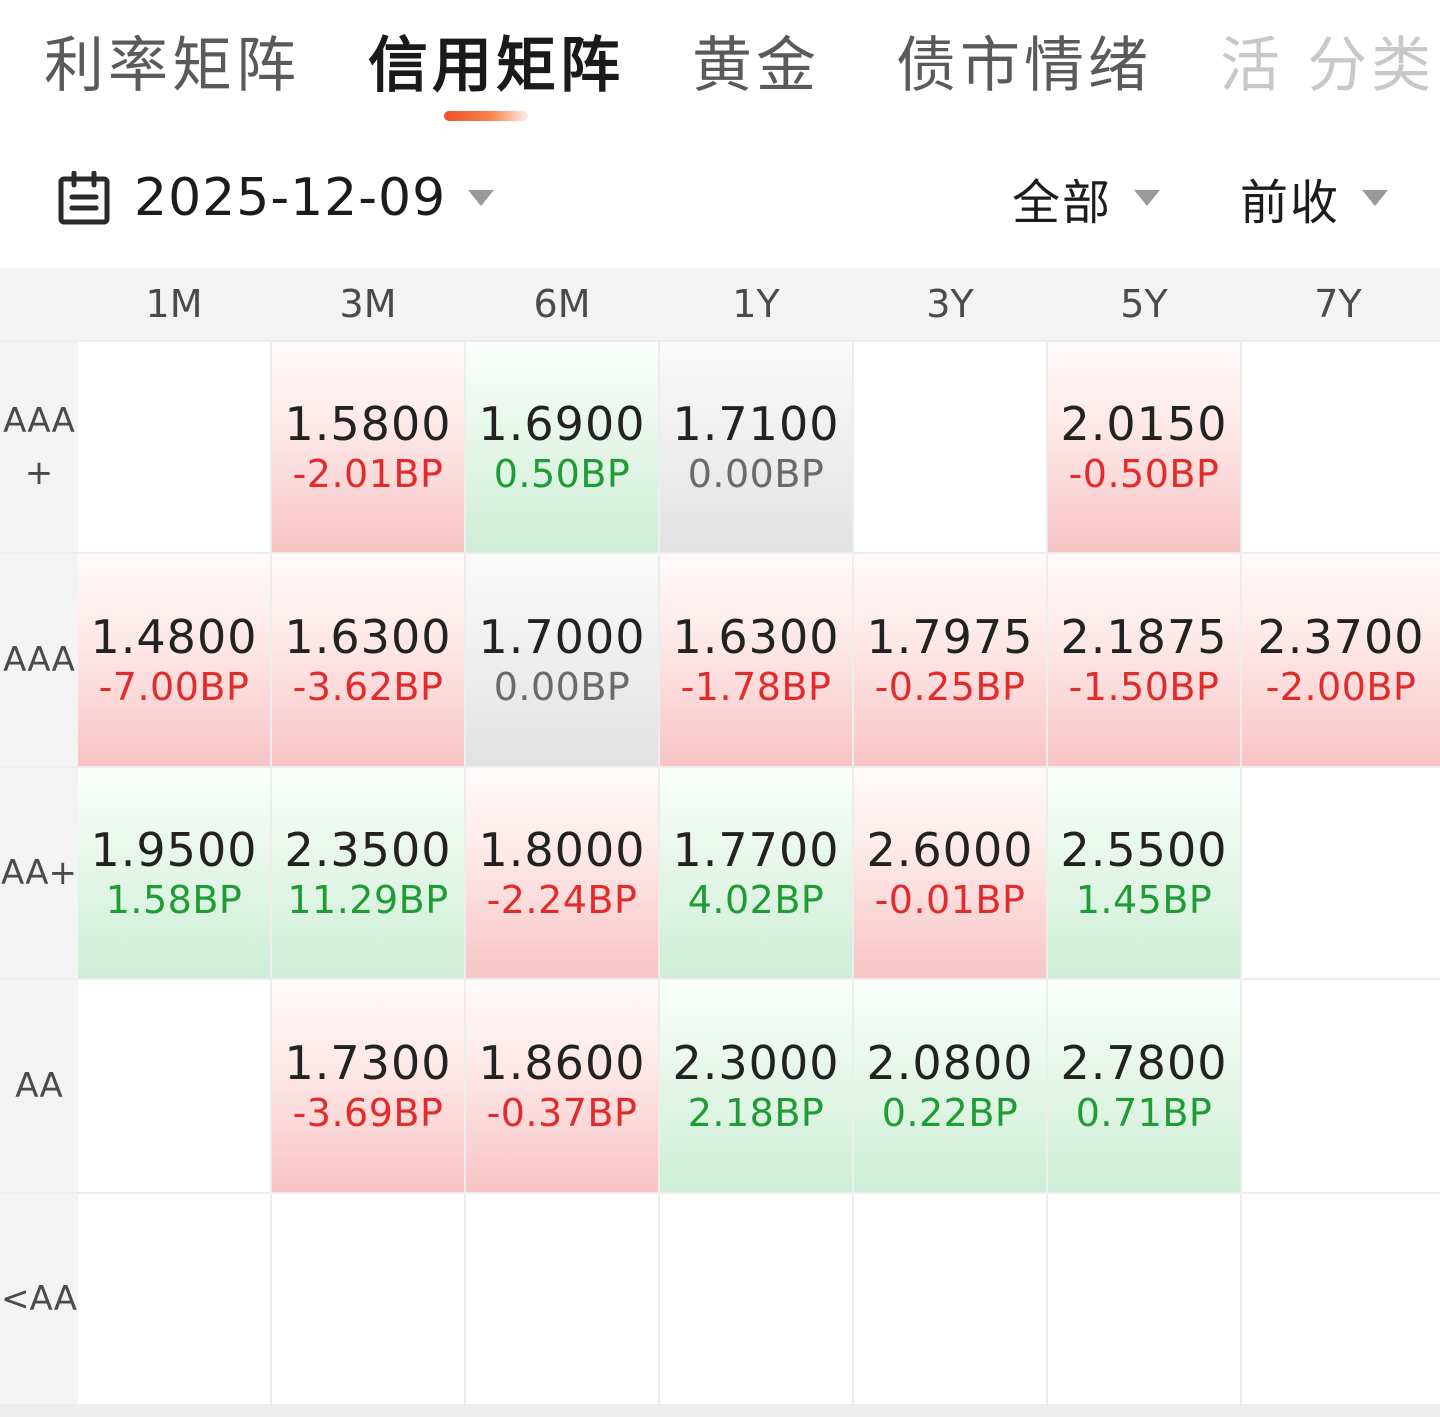  Describe the element at coordinates (1144, 637) in the screenshot. I see `cell-yield: 2.1875` at that location.